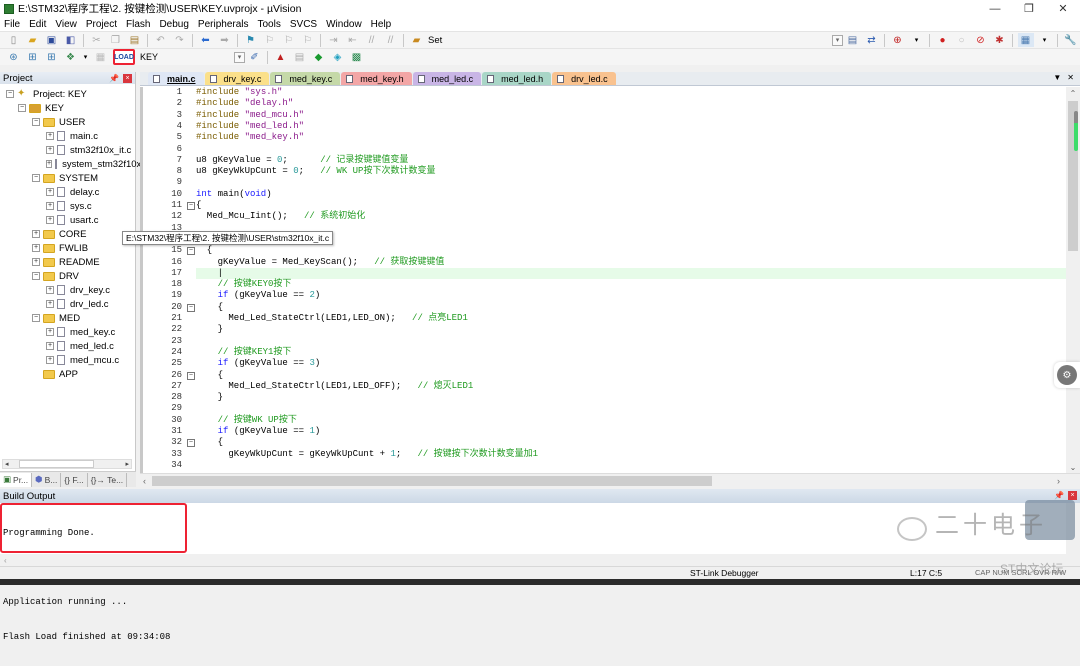  I want to click on code-line: 24 // 按键KEY1按下, so click(603, 352).